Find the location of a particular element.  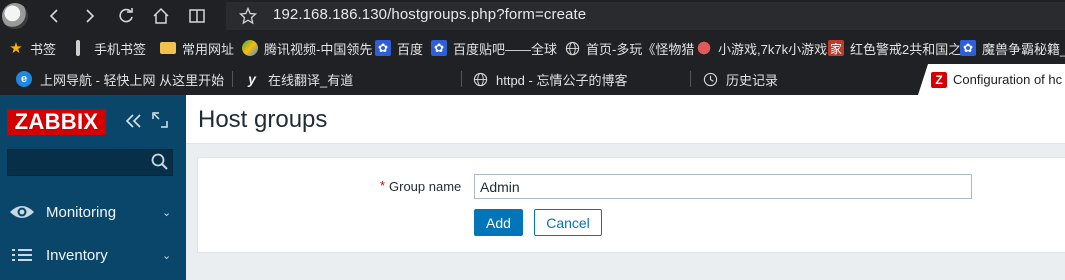

tab-history: 历史记录 is located at coordinates (740, 79).